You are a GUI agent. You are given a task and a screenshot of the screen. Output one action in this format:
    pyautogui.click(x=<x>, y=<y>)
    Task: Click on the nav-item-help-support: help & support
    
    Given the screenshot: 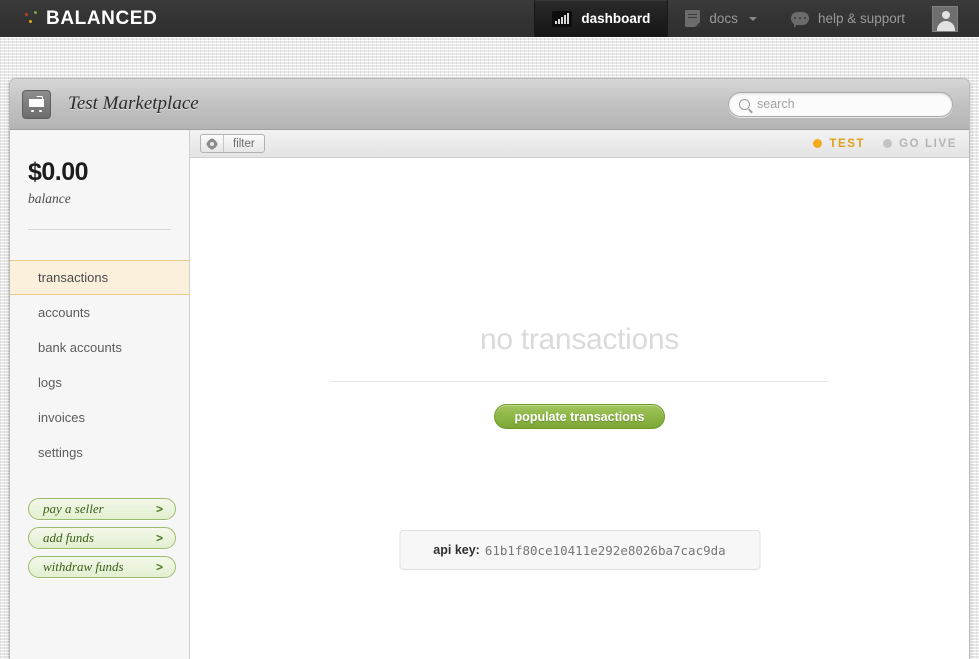 What is the action you would take?
    pyautogui.click(x=848, y=18)
    